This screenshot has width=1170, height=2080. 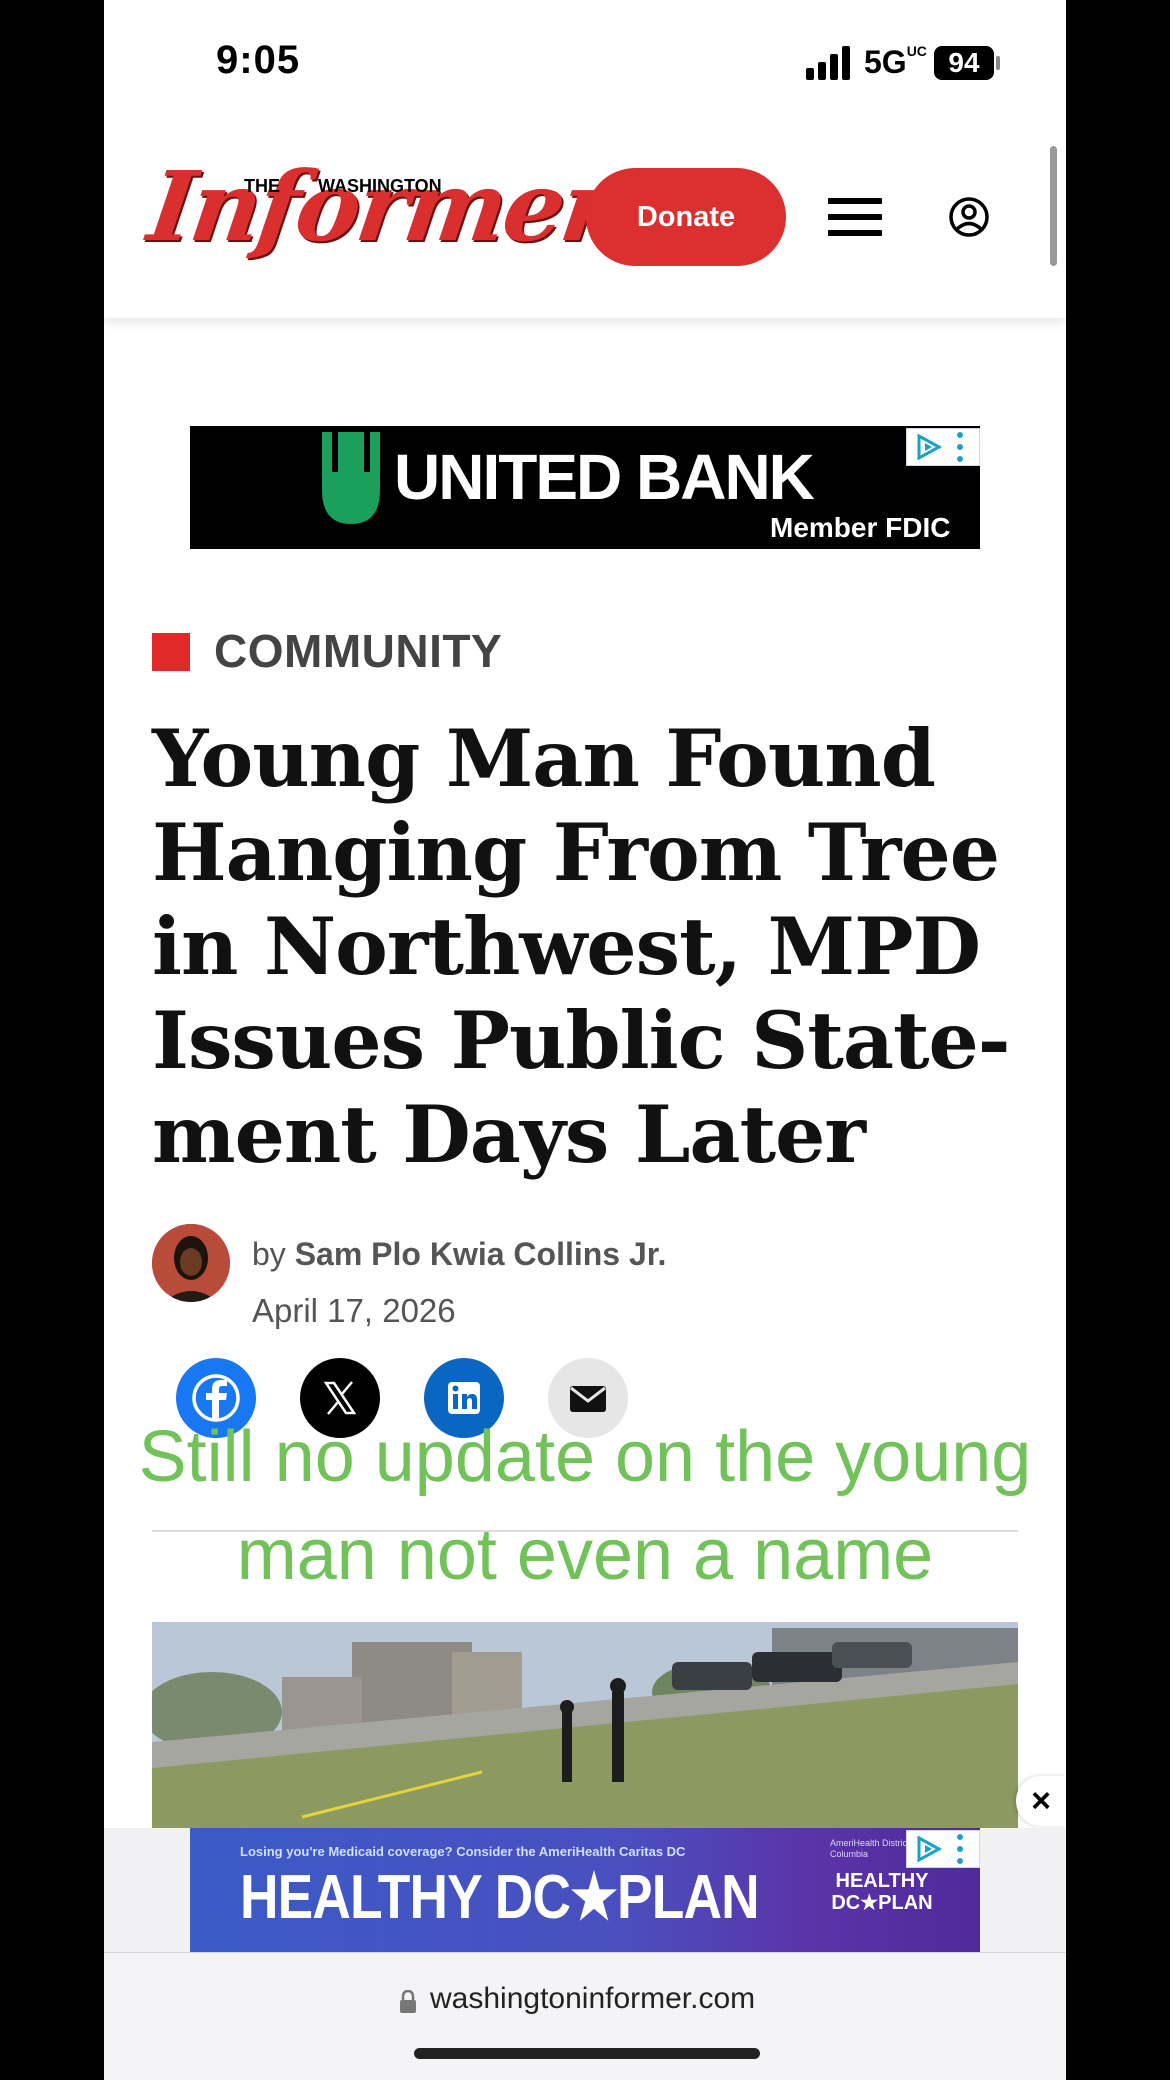 What do you see at coordinates (351, 478) in the screenshot?
I see `united-bank-logo-icon` at bounding box center [351, 478].